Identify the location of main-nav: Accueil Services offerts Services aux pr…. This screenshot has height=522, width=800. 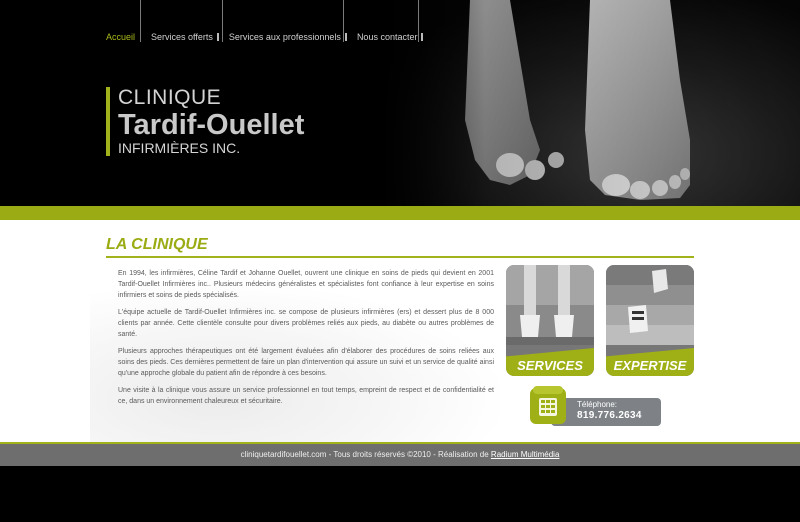
(269, 37).